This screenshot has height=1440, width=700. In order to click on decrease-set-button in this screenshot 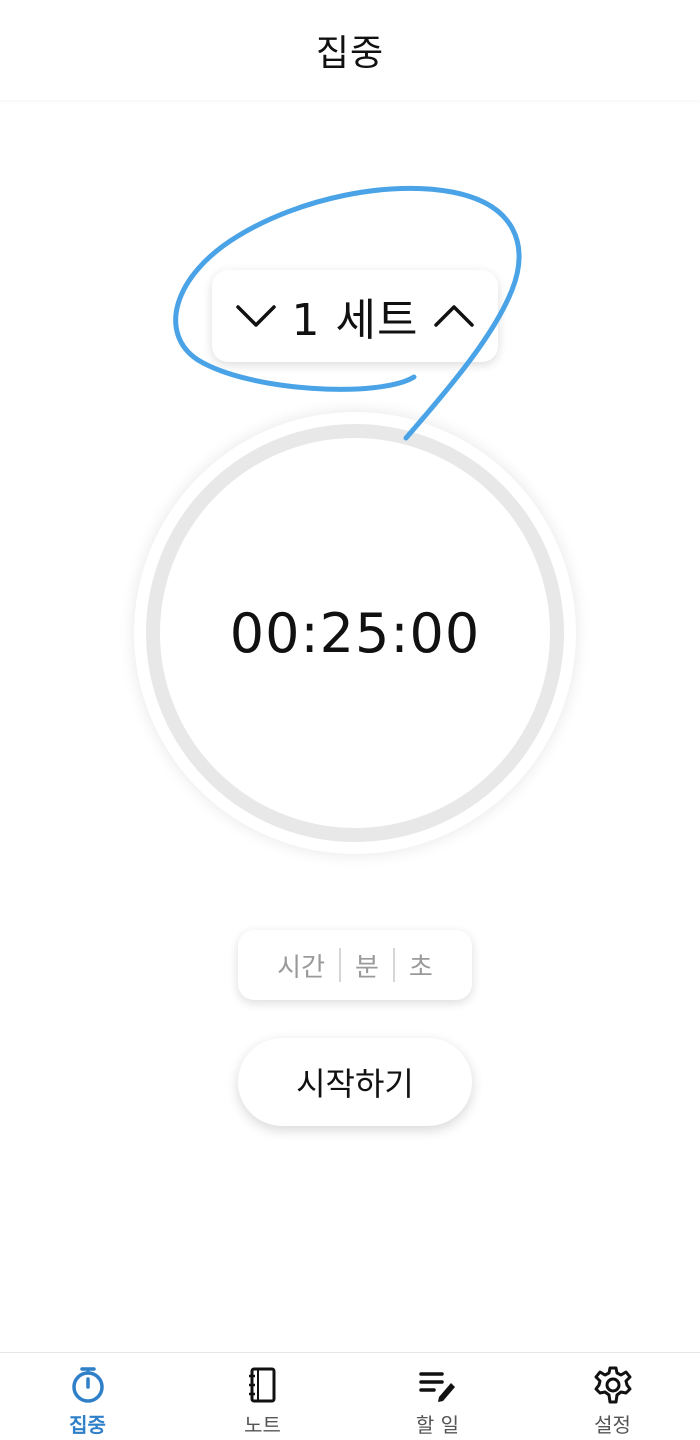, I will do `click(256, 316)`.